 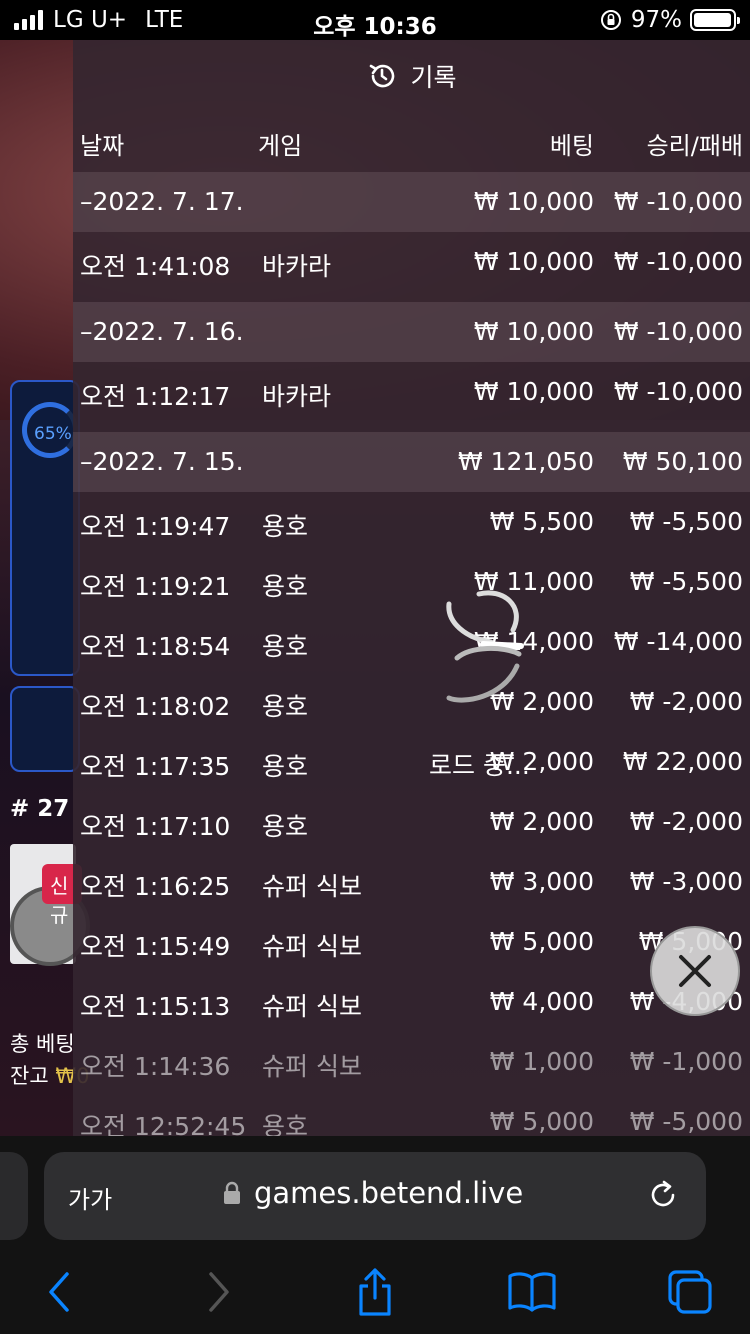 What do you see at coordinates (90, 1197) in the screenshot?
I see `text-size-button: 가가` at bounding box center [90, 1197].